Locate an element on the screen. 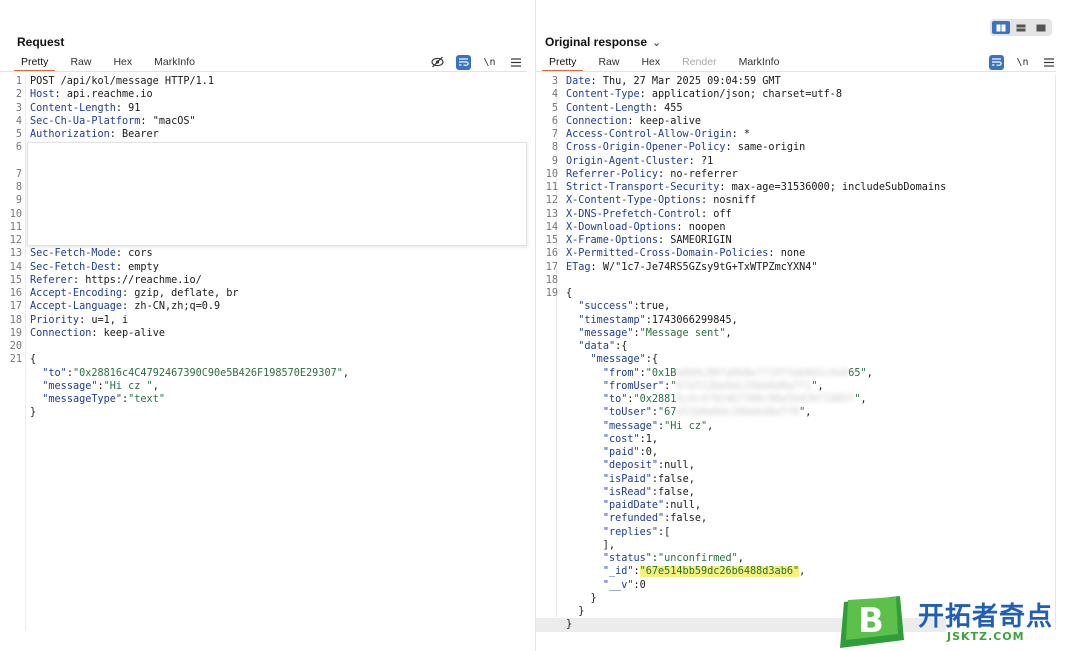  json-key: "isRead" is located at coordinates (627, 492).